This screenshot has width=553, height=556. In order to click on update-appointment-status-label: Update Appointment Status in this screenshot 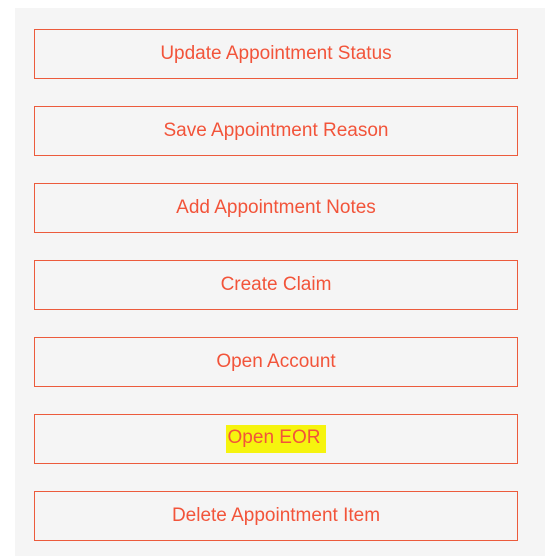, I will do `click(276, 53)`.